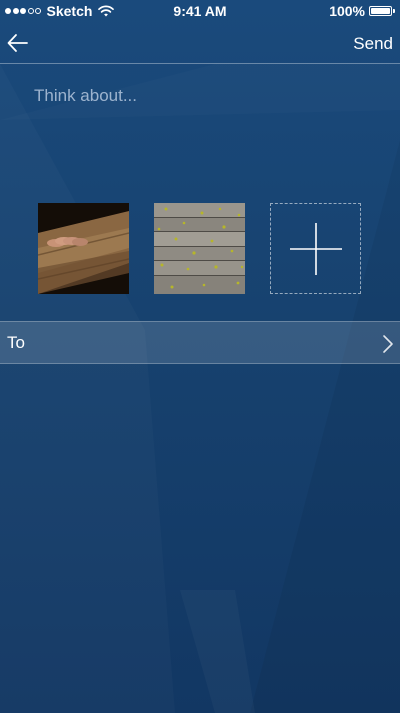  I want to click on battery-icon, so click(380, 11).